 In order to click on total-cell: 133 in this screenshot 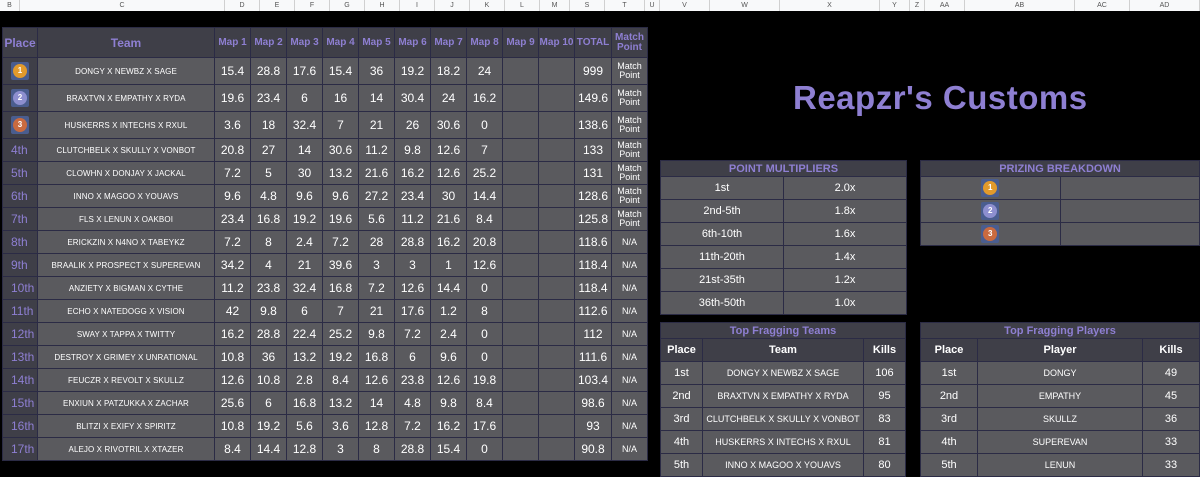, I will do `click(593, 150)`.